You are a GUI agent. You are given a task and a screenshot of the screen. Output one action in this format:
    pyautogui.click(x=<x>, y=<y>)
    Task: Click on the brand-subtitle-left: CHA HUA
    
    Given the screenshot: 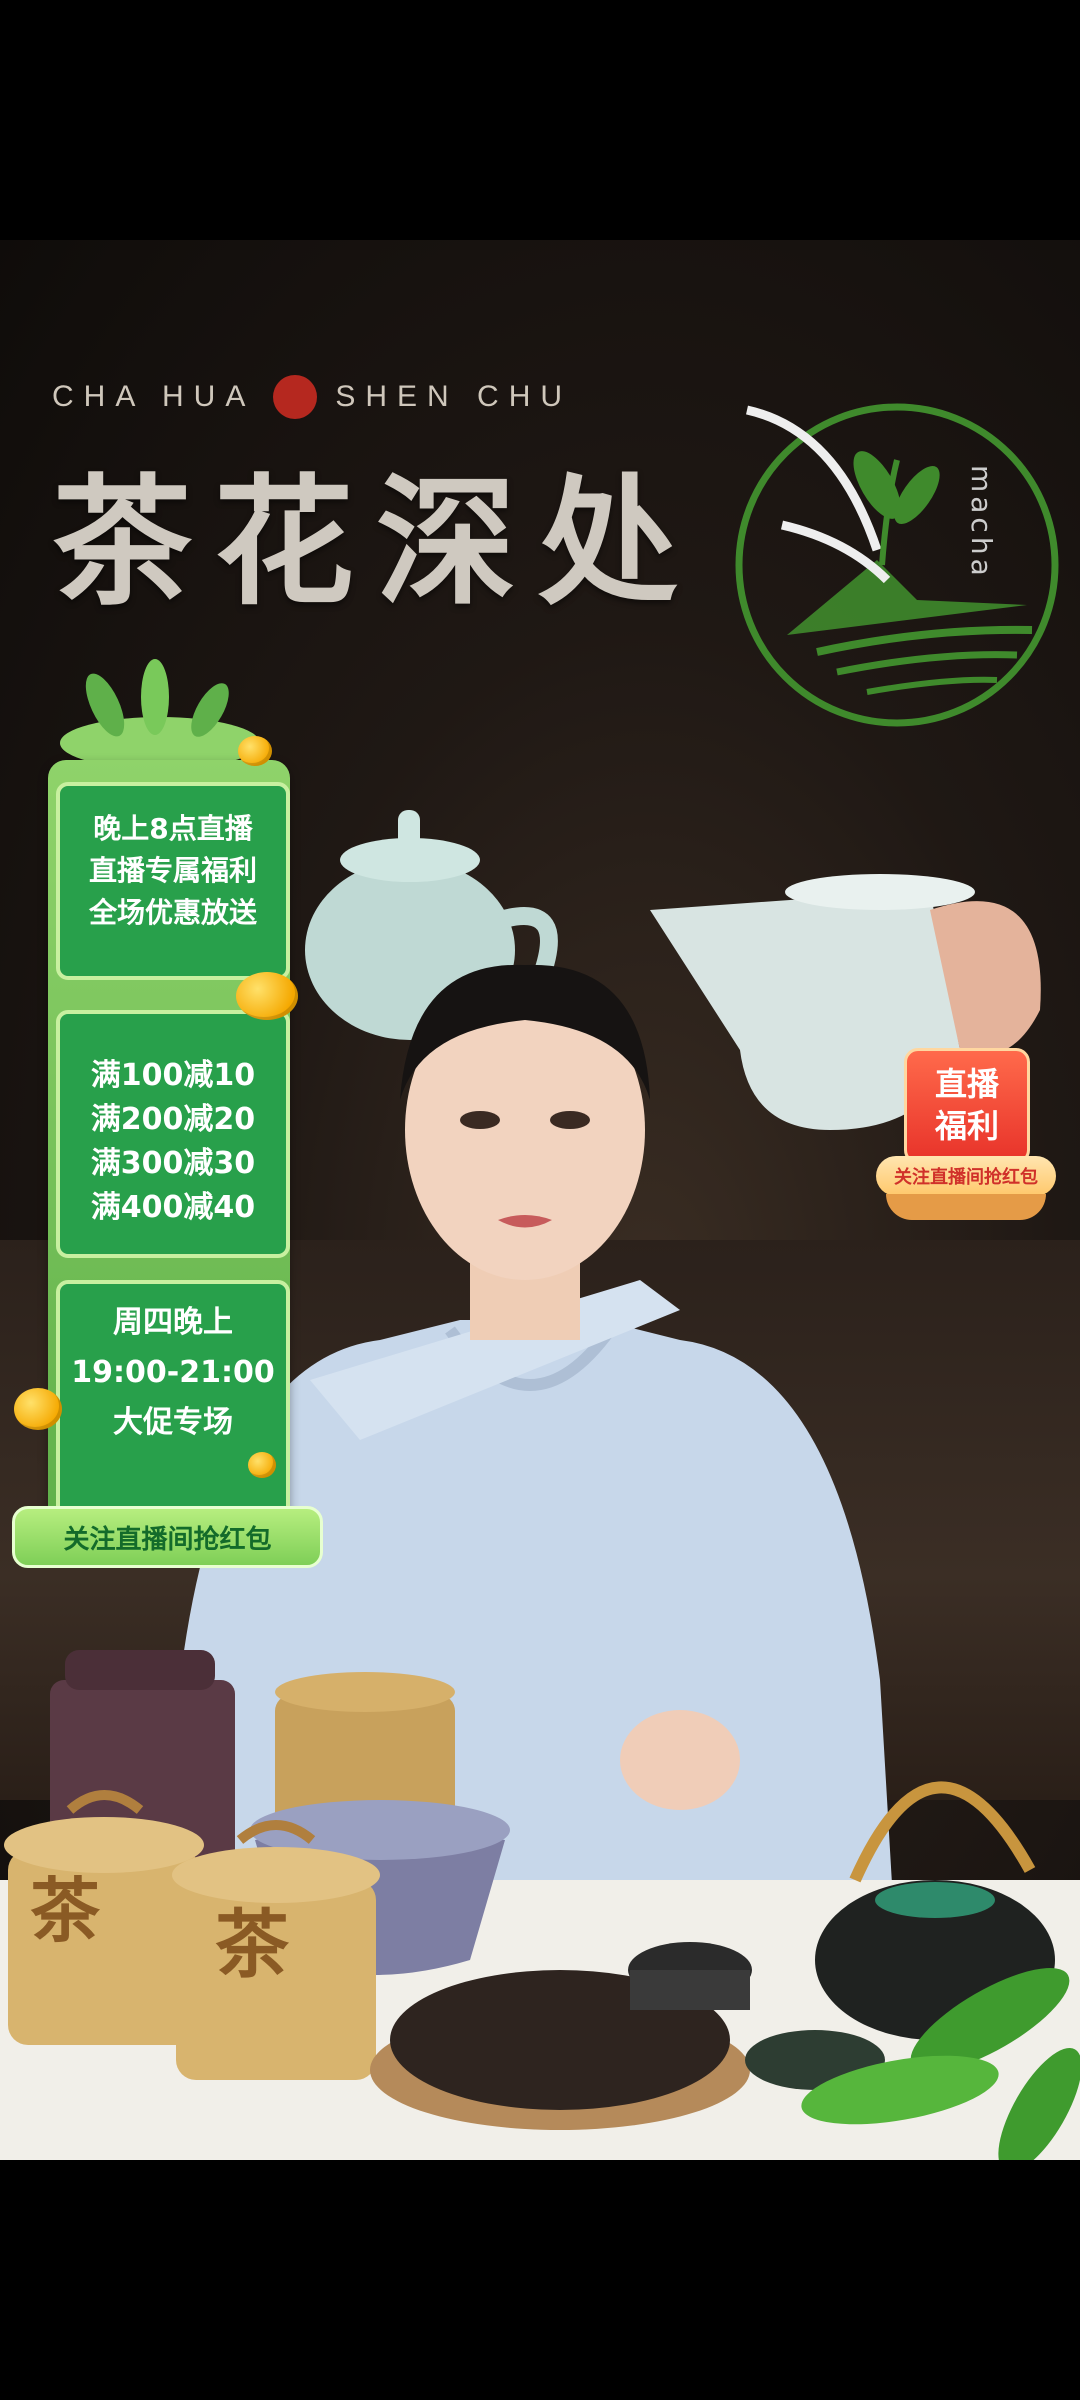 What is the action you would take?
    pyautogui.click(x=154, y=396)
    